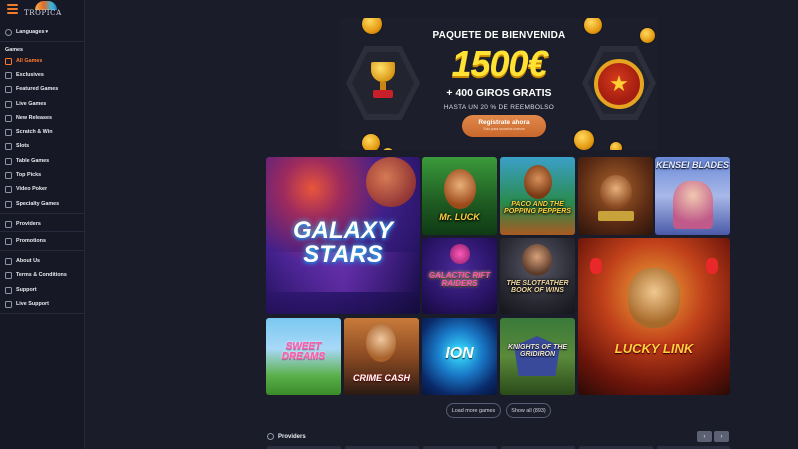  Describe the element at coordinates (473, 410) in the screenshot. I see `load-more-button: Load more games` at that location.